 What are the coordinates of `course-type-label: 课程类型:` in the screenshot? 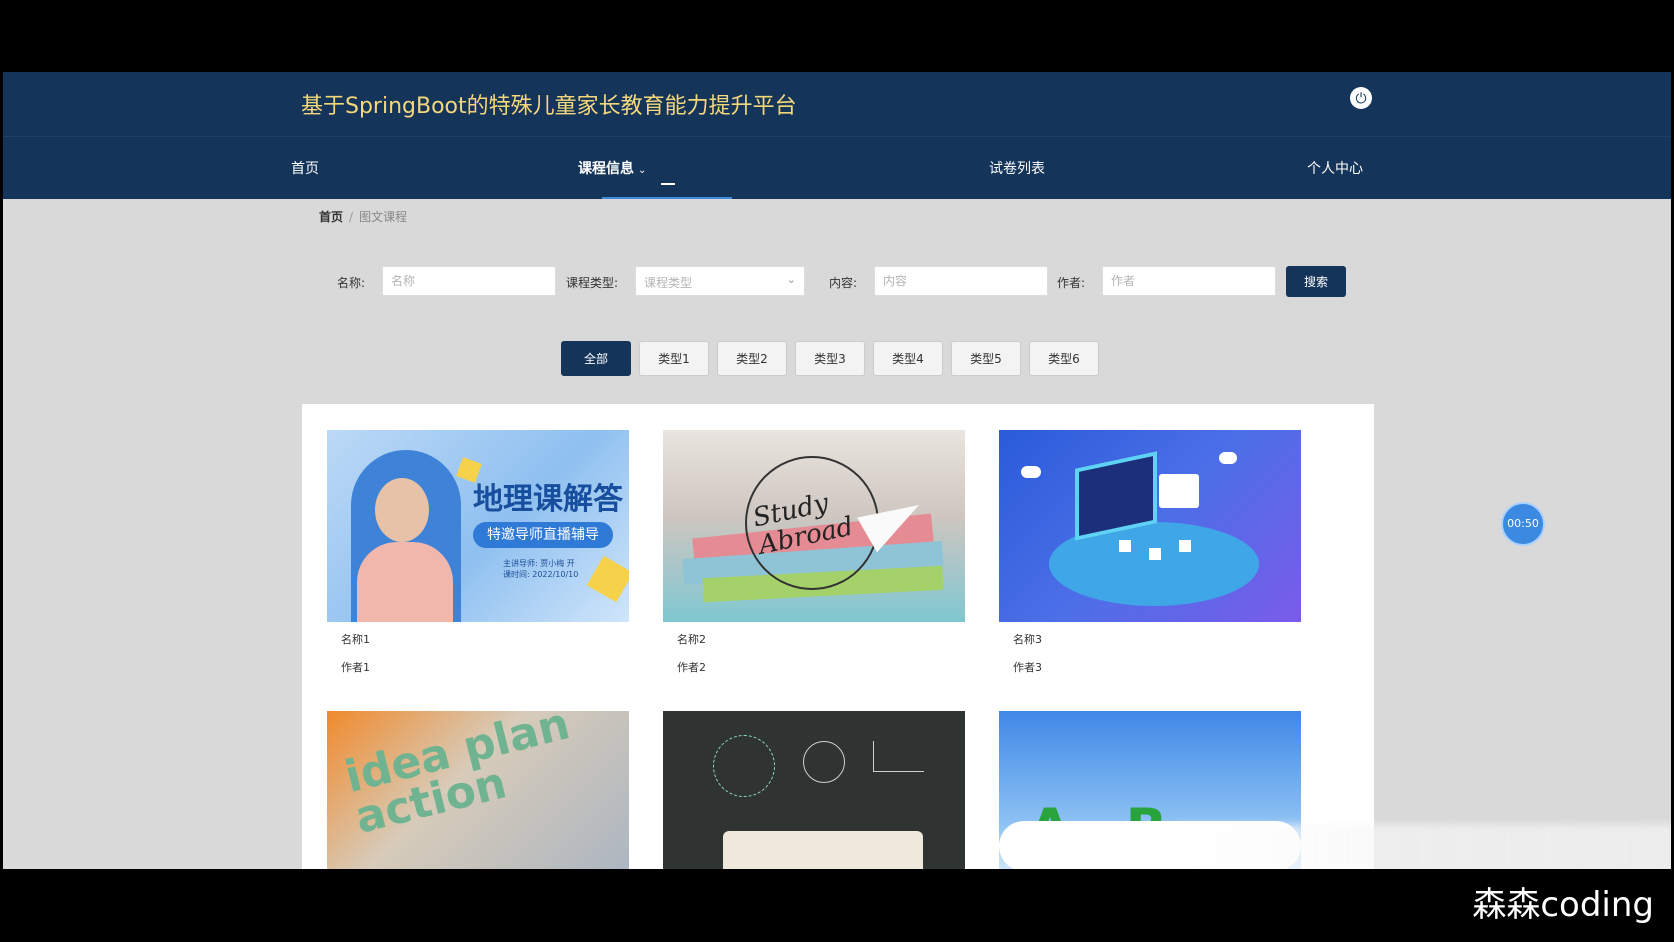 It's located at (592, 283).